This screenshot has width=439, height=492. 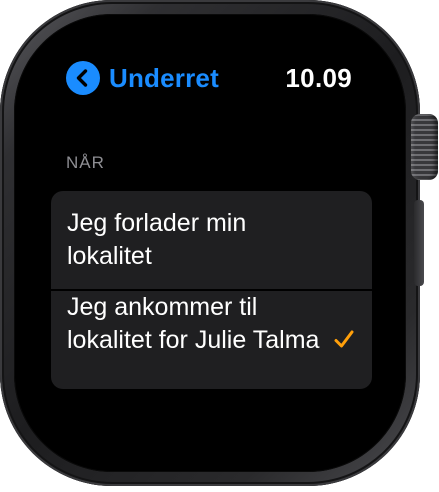 What do you see at coordinates (424, 147) in the screenshot?
I see `digital-crown` at bounding box center [424, 147].